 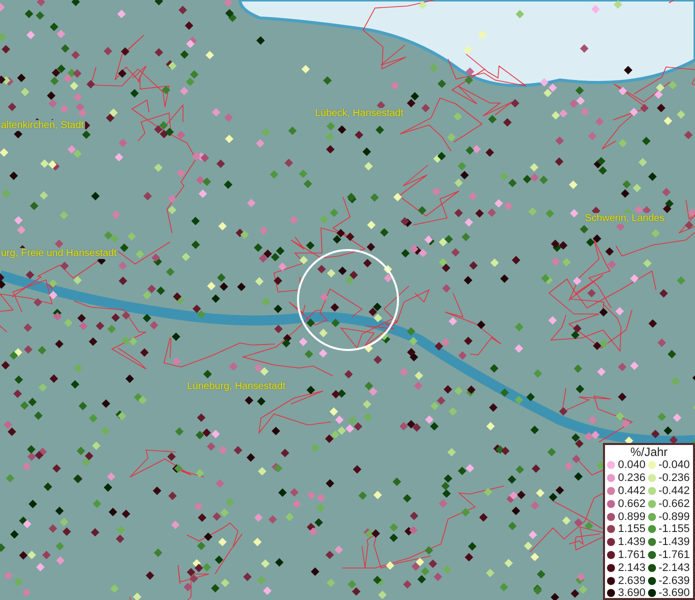 I want to click on legend-value: 1.439, so click(x=632, y=542).